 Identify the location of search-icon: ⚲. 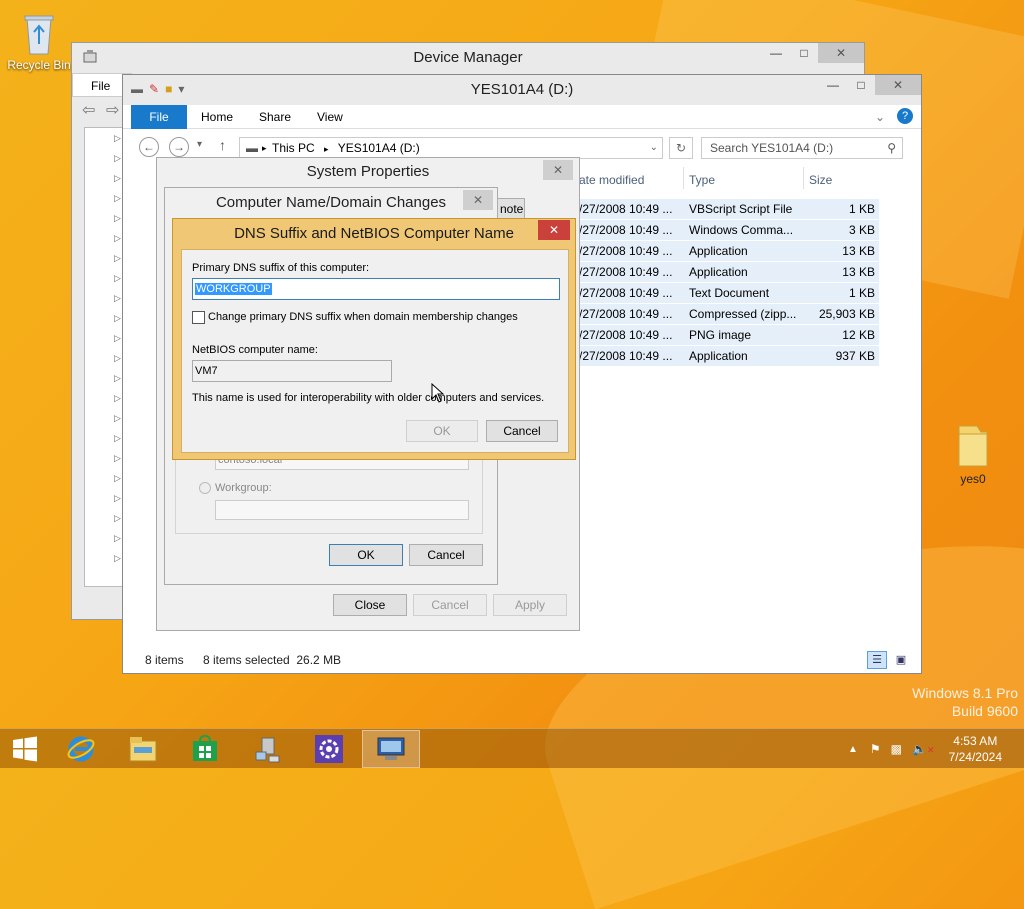
(891, 148).